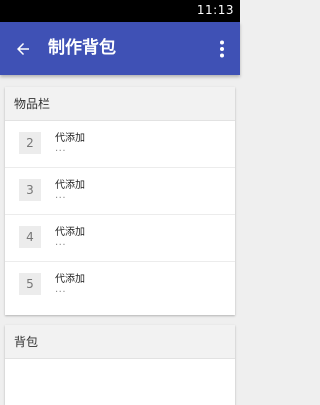  I want to click on slot-number: 3, so click(30, 190).